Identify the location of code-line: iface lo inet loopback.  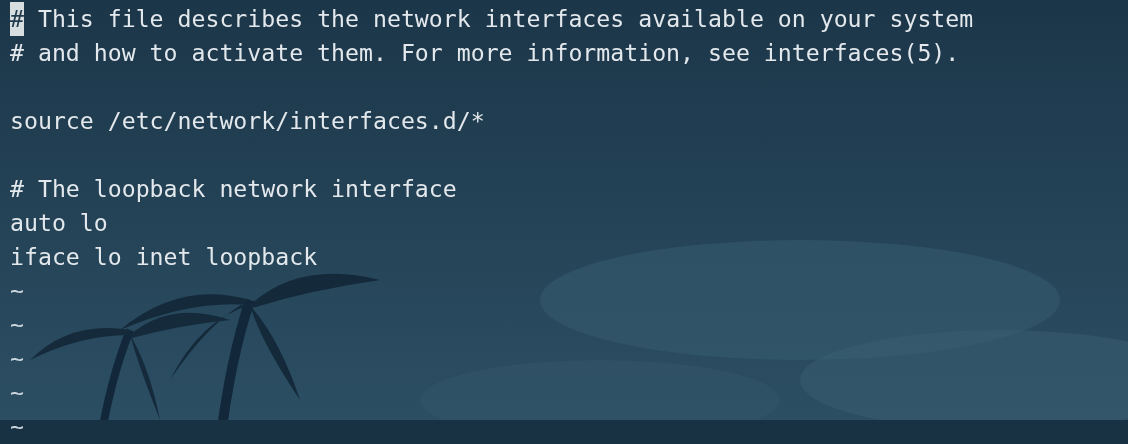
(164, 257).